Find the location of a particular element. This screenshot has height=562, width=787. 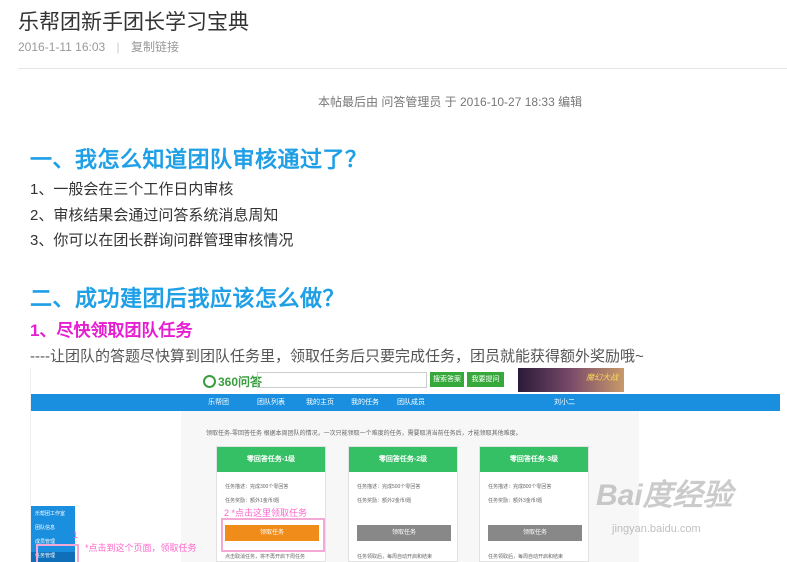

annotation-number: 1 is located at coordinates (76, 535).